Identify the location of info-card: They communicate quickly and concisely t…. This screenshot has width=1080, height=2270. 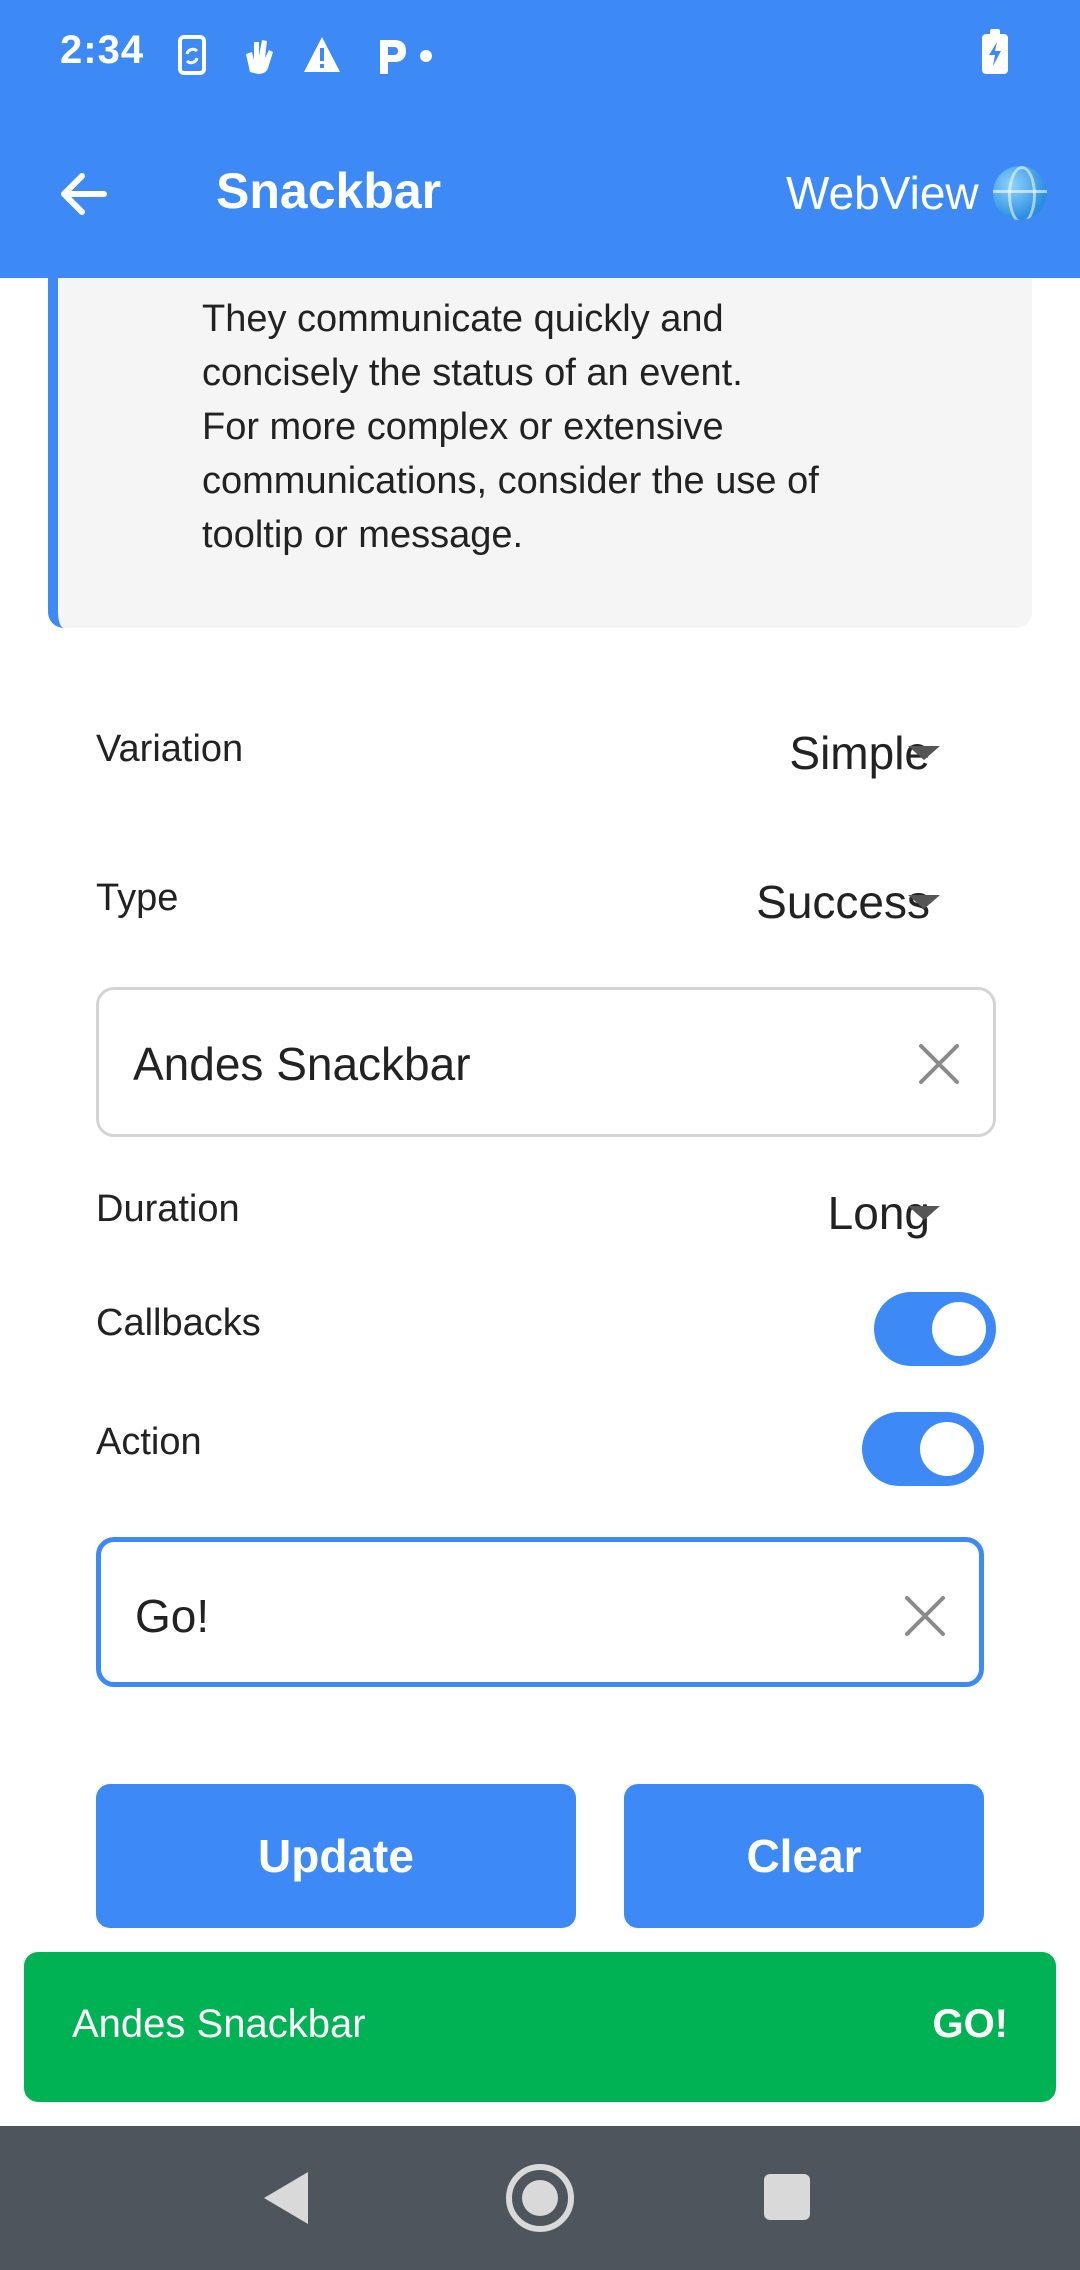
(540, 453).